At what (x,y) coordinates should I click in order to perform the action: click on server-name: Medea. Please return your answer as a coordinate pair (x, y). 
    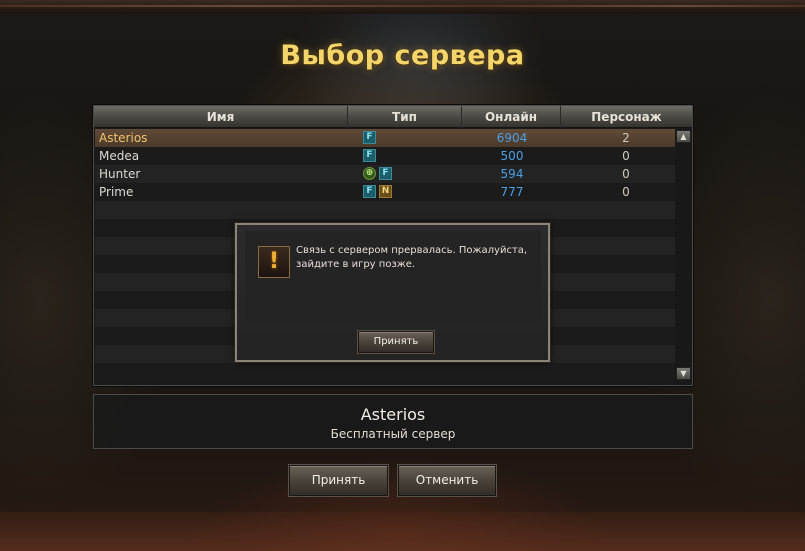
    Looking at the image, I should click on (119, 156).